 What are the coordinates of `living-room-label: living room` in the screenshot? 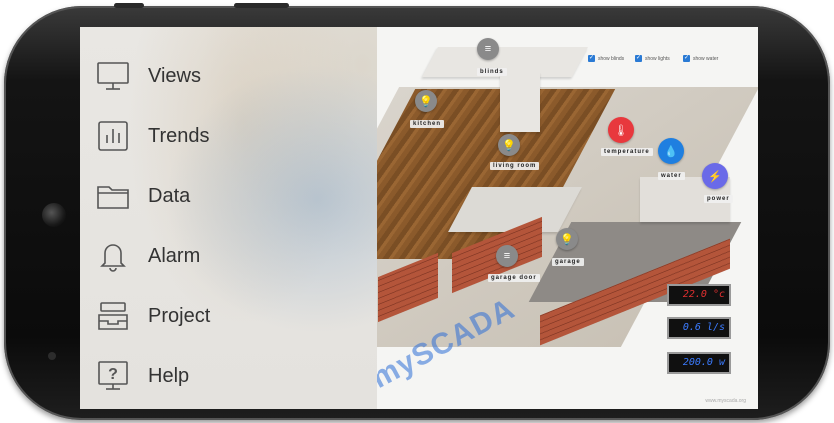 It's located at (515, 166).